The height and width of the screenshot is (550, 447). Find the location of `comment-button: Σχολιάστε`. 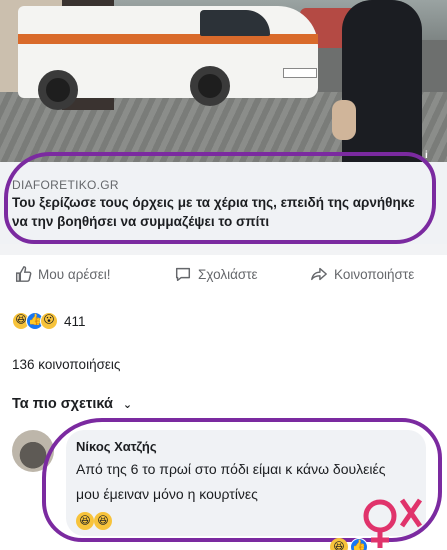

comment-button: Σχολιάστε is located at coordinates (216, 274).